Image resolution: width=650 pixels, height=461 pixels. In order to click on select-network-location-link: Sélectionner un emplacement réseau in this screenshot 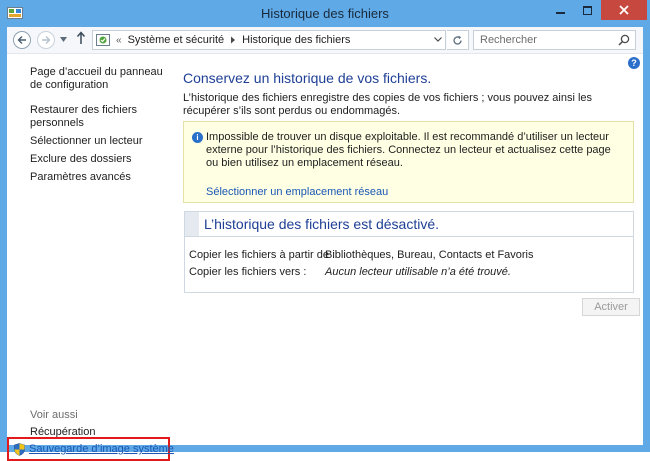, I will do `click(297, 192)`.